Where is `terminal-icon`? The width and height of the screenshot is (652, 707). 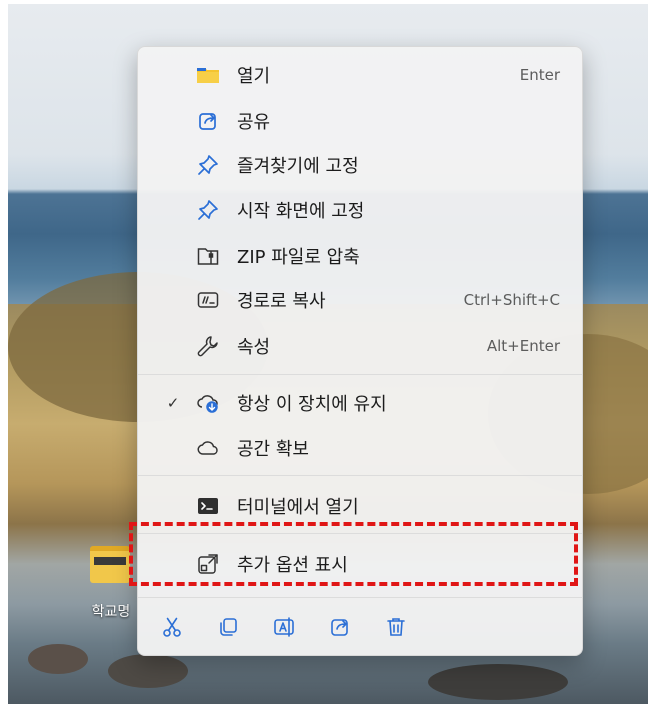 terminal-icon is located at coordinates (208, 506).